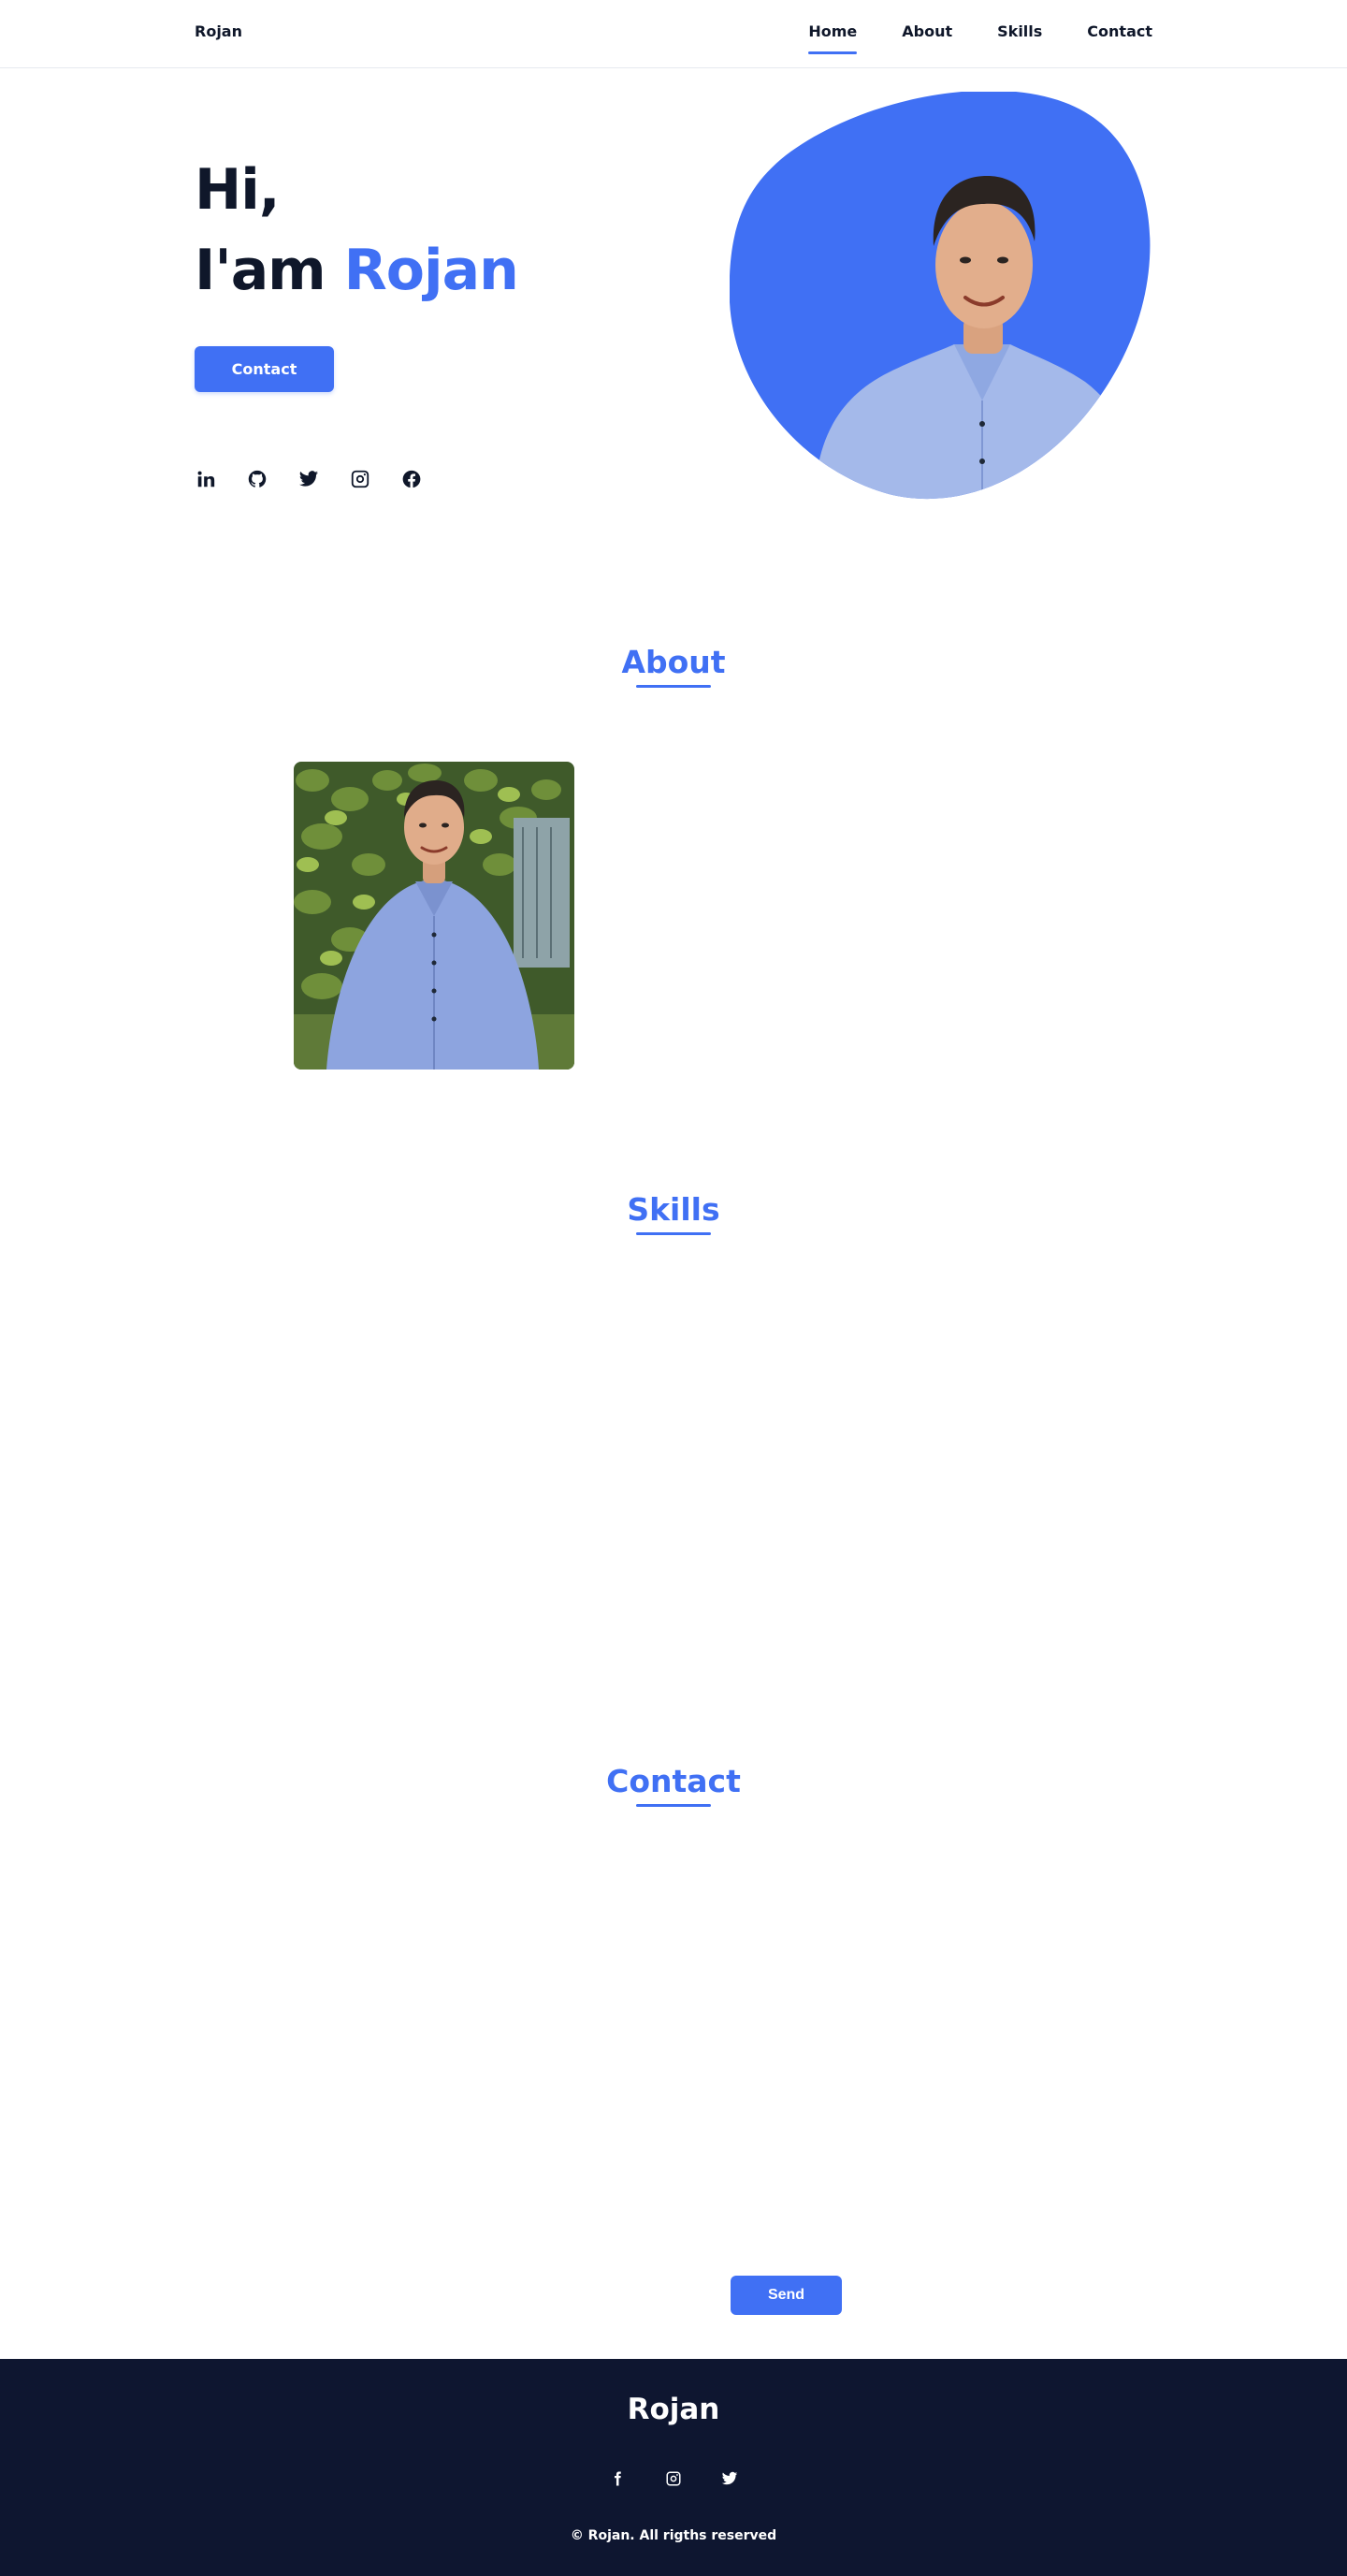 Image resolution: width=1347 pixels, height=2576 pixels. What do you see at coordinates (265, 369) in the screenshot?
I see `contact-button: Contact` at bounding box center [265, 369].